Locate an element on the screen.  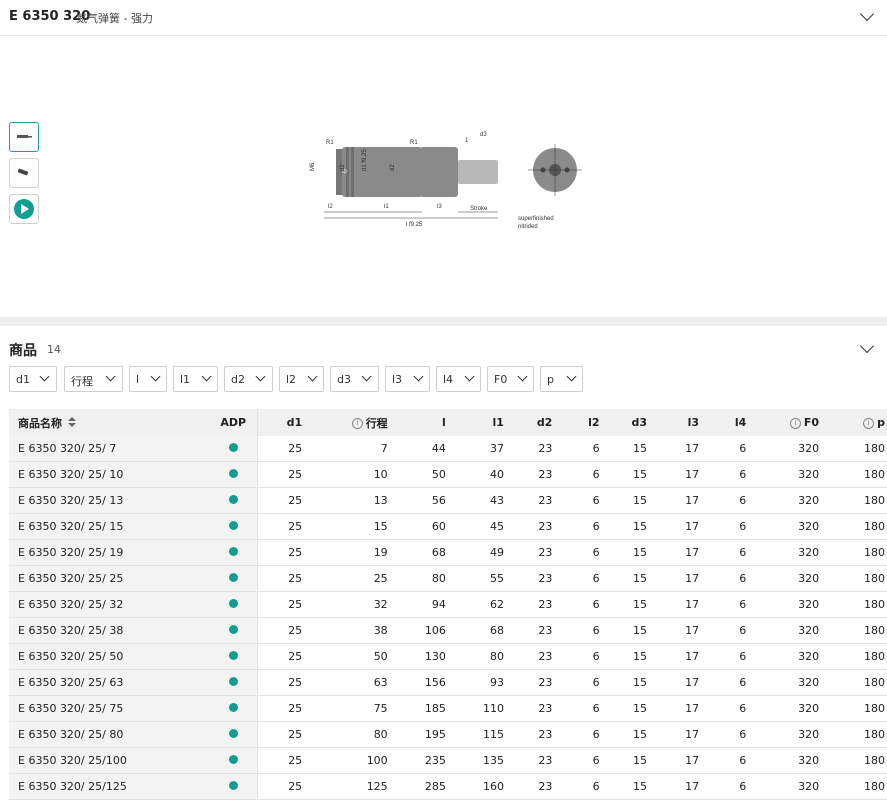
product-name-cell: E 6350 320/ 25/ 13 is located at coordinates (110, 500).